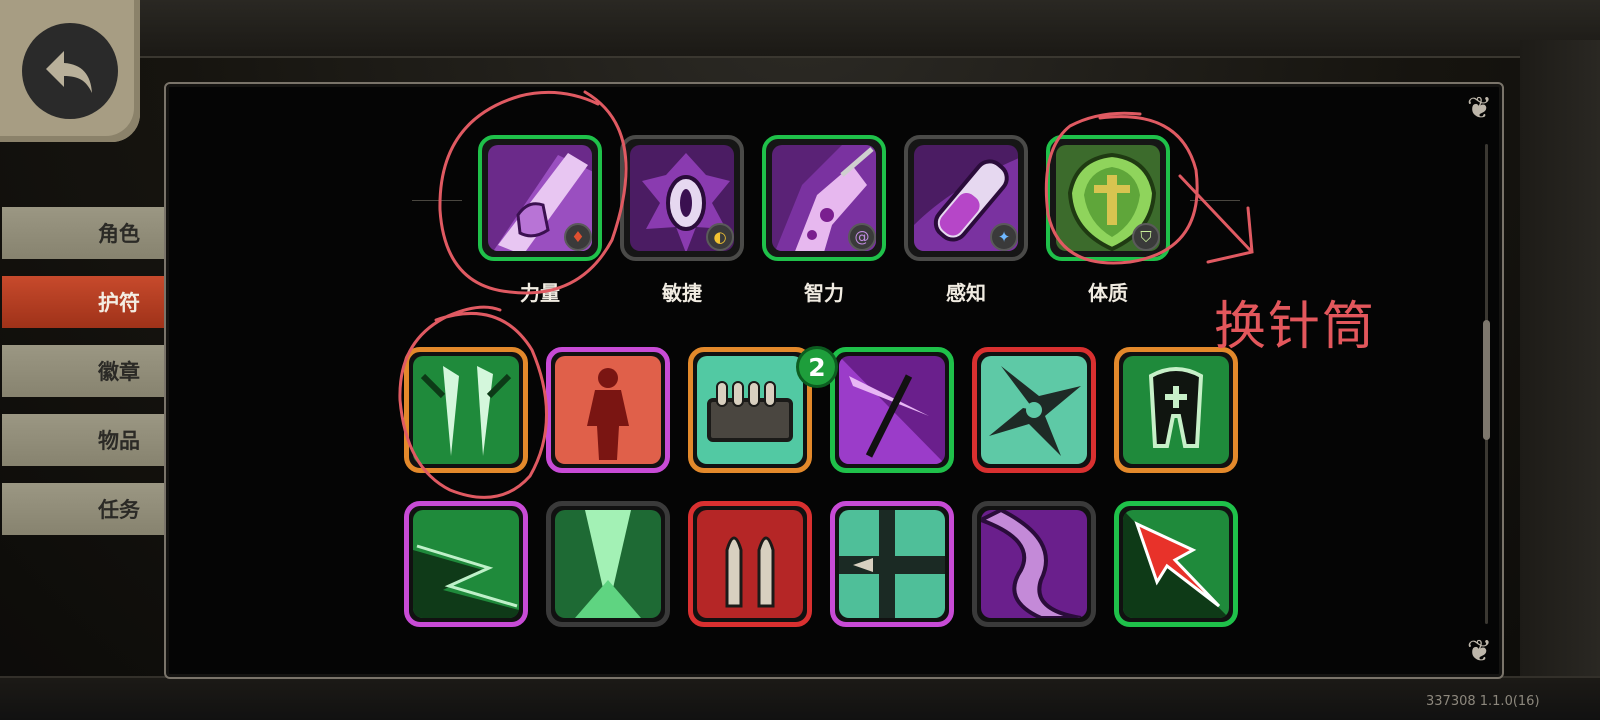  I want to click on green-splash-icon, so click(608, 564).